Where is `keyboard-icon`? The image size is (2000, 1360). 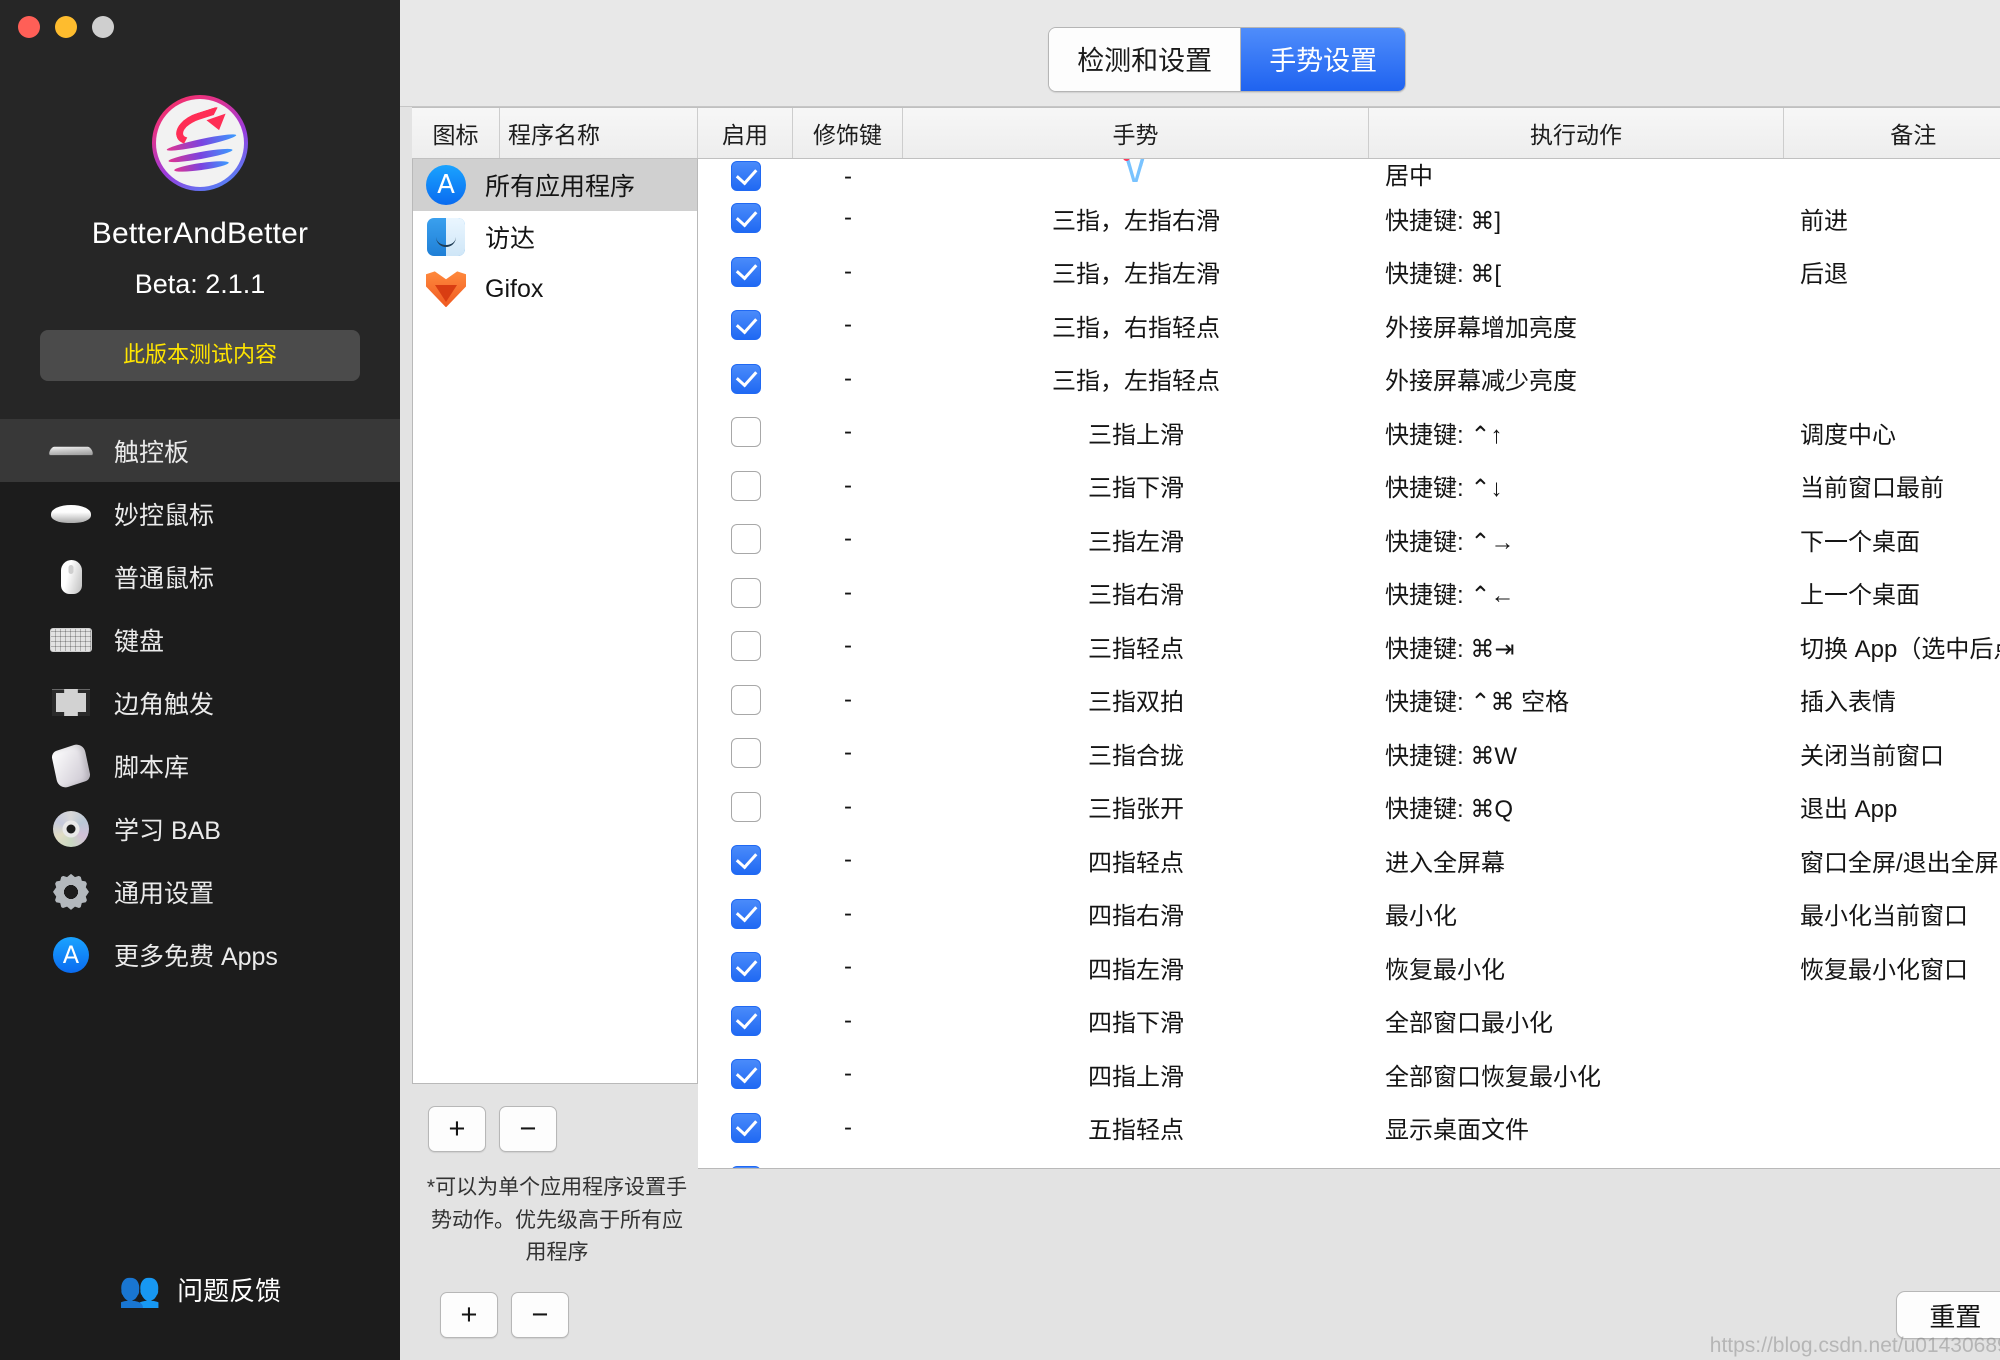 keyboard-icon is located at coordinates (71, 640).